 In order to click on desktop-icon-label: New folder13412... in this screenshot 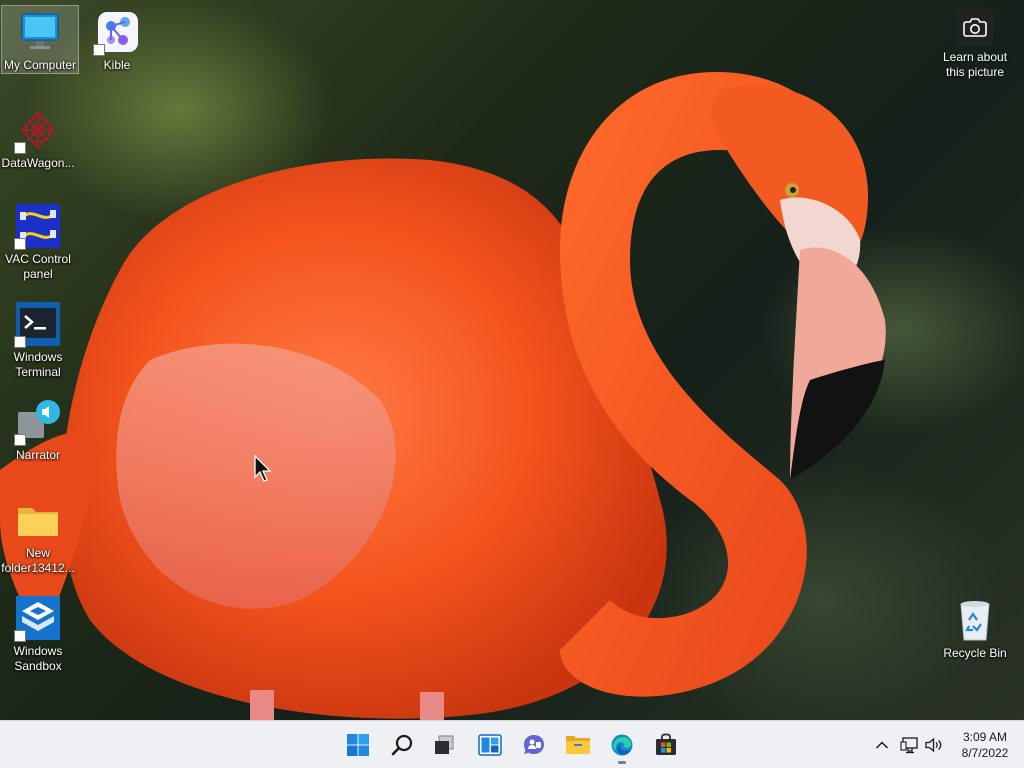, I will do `click(38, 560)`.